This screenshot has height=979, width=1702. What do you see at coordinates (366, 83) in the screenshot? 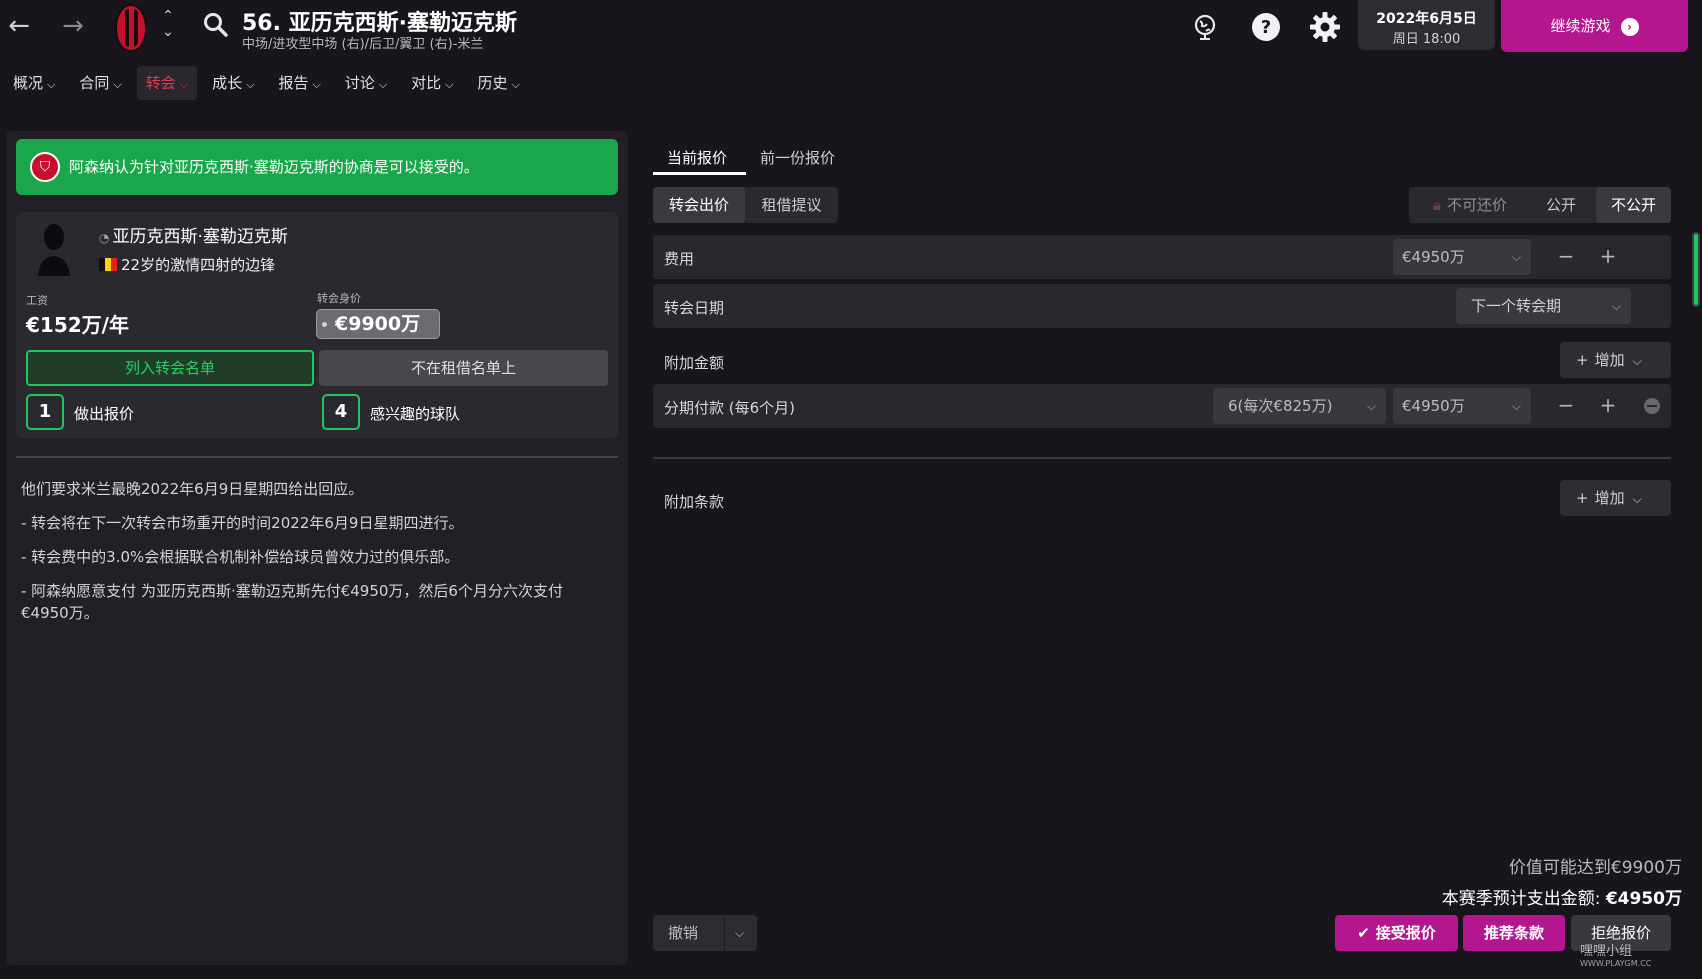
I see `tab-discuss: 讨论 ⌵` at bounding box center [366, 83].